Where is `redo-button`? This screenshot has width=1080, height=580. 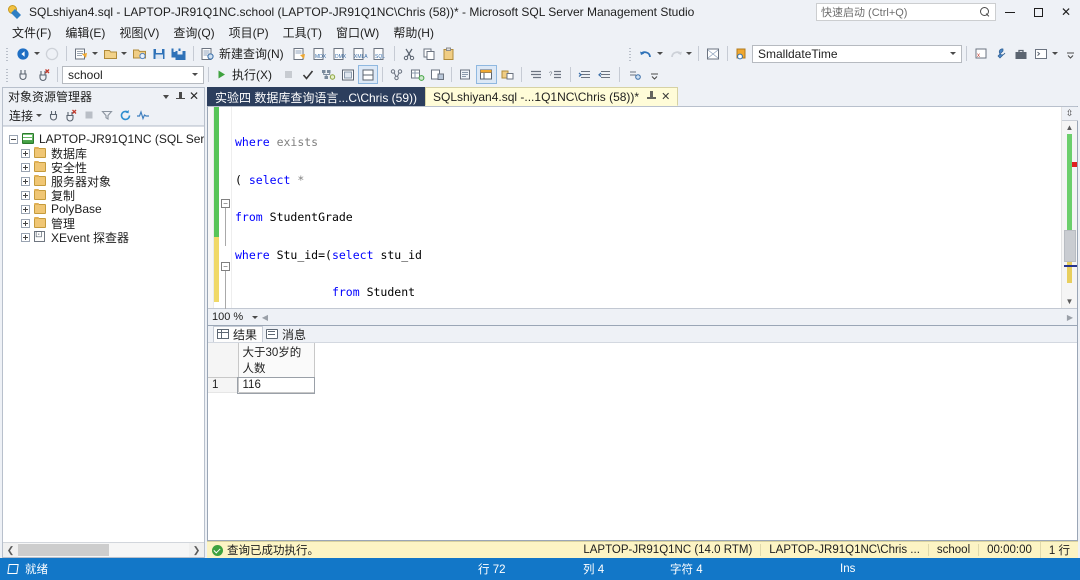
redo-button is located at coordinates (675, 53).